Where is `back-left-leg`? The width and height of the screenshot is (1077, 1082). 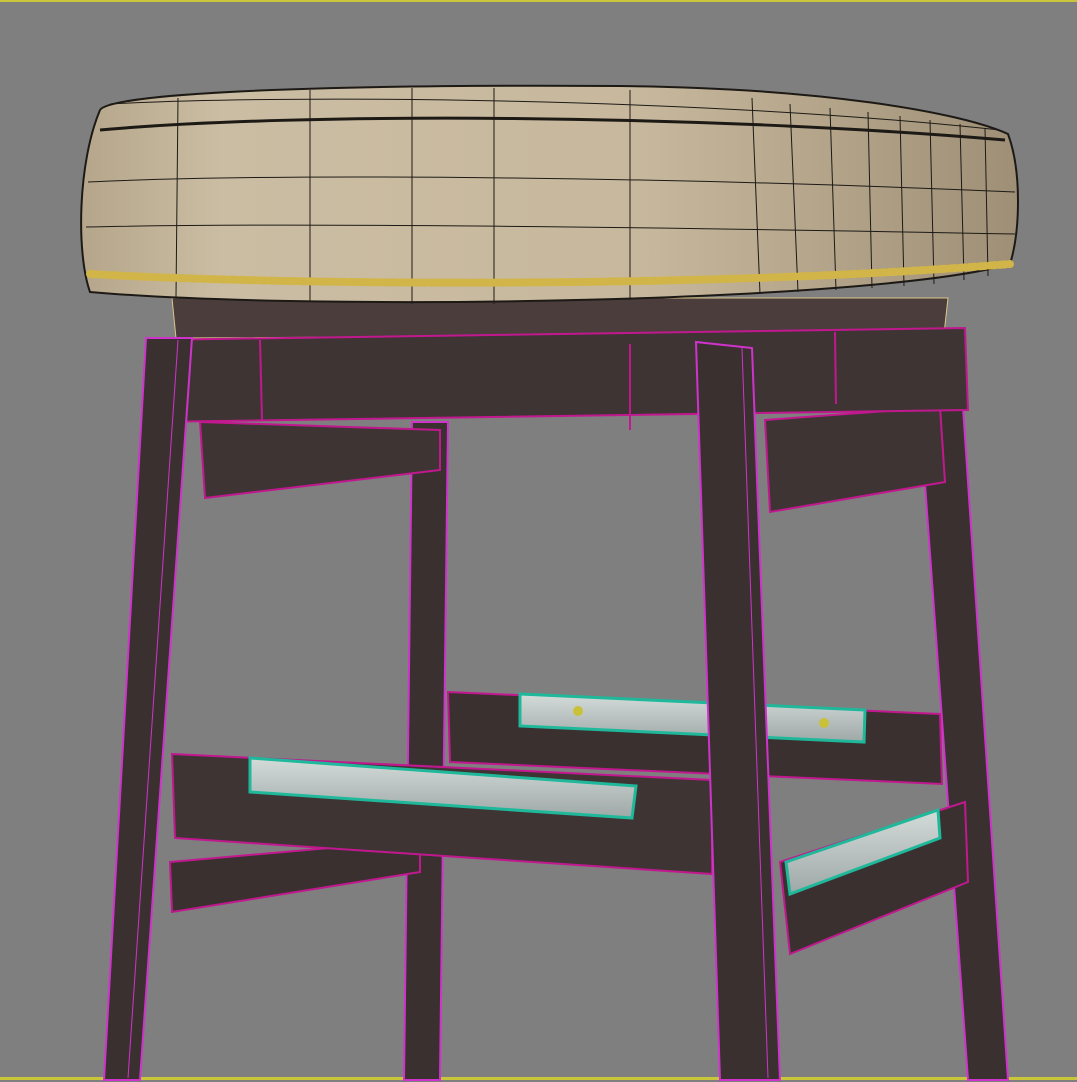
back-left-leg is located at coordinates (426, 751).